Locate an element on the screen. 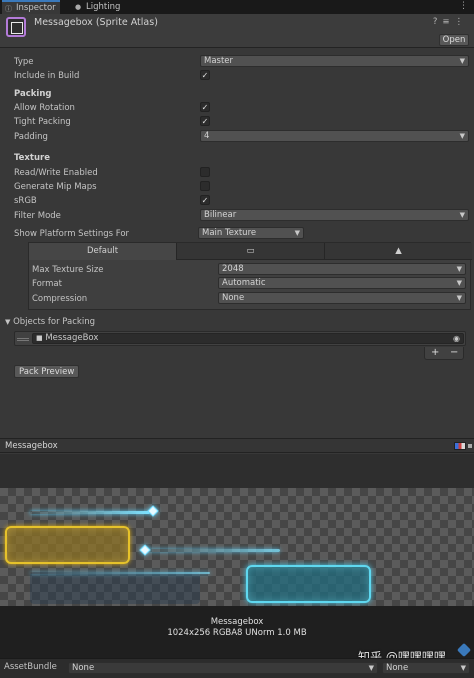 The image size is (474, 678). asset-bundle-variant-dropdown: None ▼ is located at coordinates (426, 668).